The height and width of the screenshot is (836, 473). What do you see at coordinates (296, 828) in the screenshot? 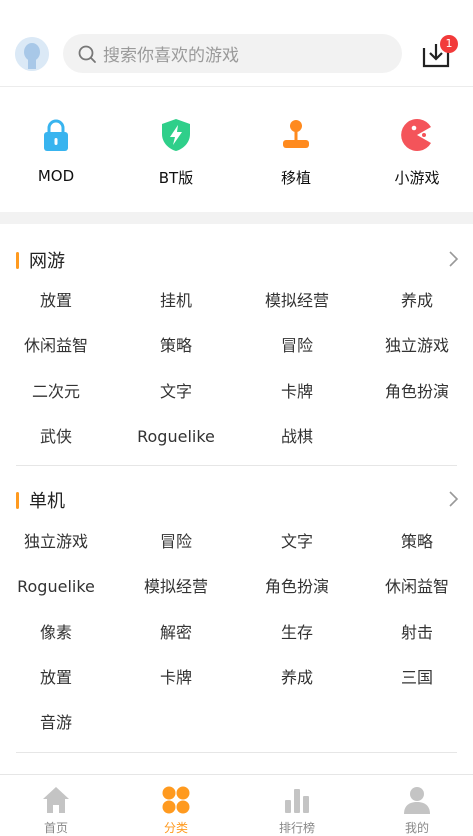
I see `tab-label: 排行榜` at bounding box center [296, 828].